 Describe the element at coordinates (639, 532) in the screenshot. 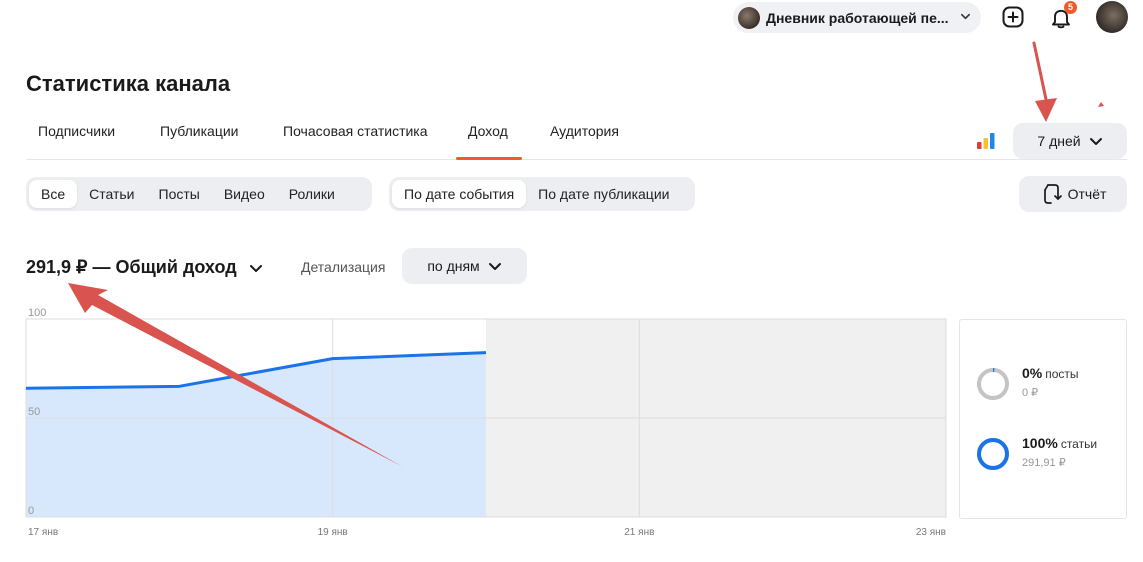

I see `x-tick-label: 21 янв` at that location.